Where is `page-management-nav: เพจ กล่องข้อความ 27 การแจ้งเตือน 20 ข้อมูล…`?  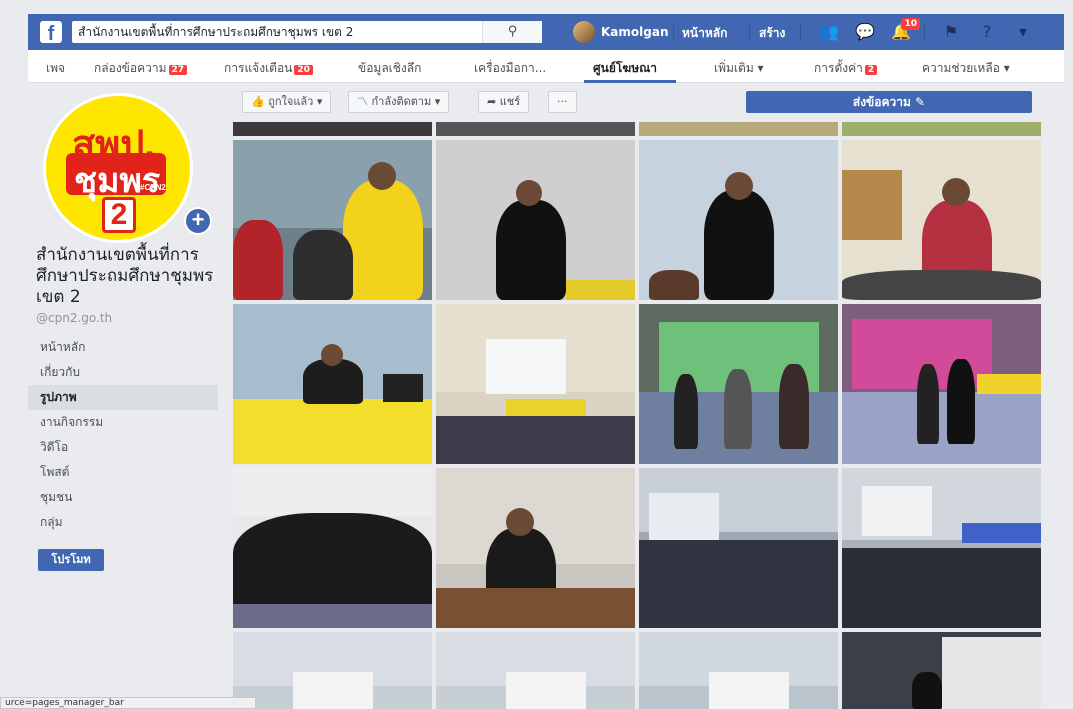 page-management-nav: เพจ กล่องข้อความ 27 การแจ้งเตือน 20 ข้อมูล… is located at coordinates (546, 66).